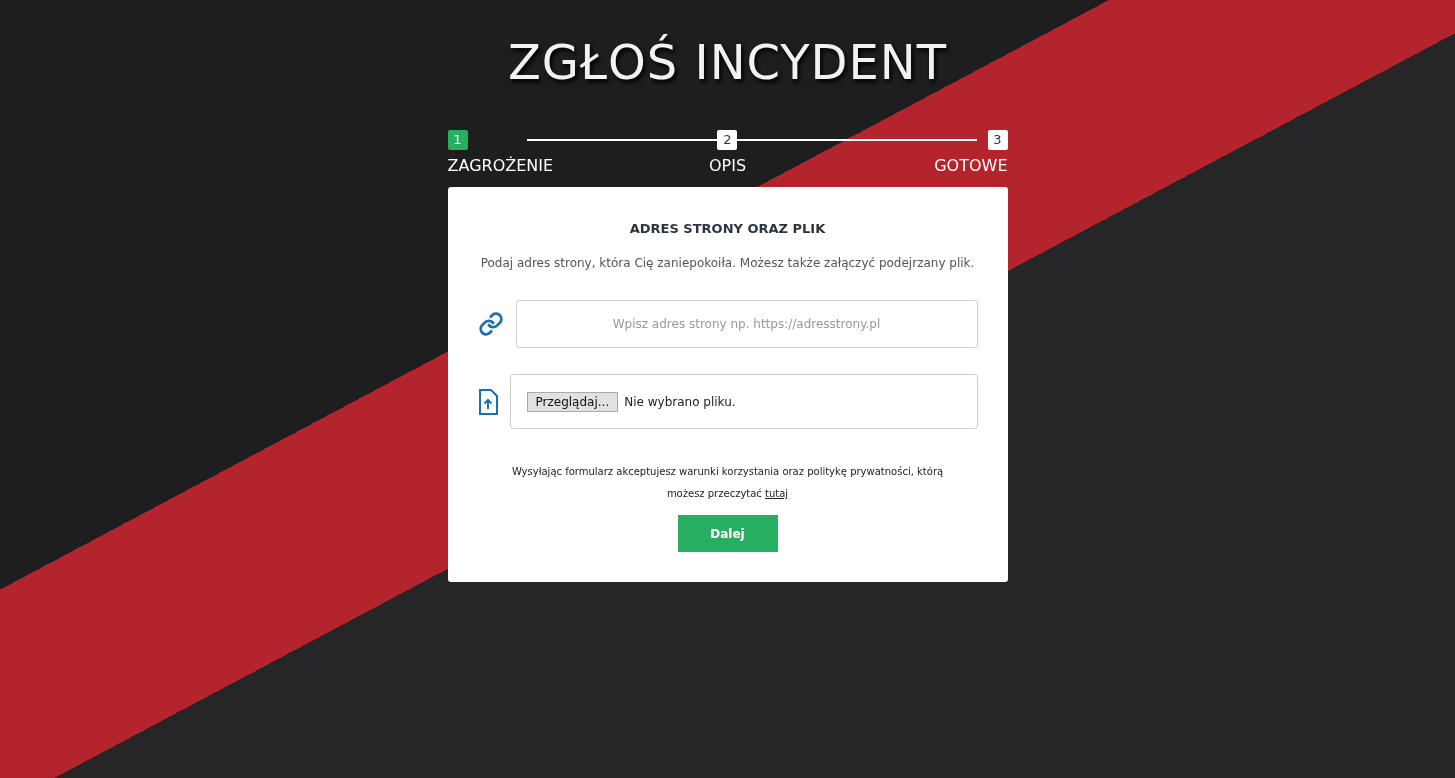  I want to click on step-number: 3, so click(997, 140).